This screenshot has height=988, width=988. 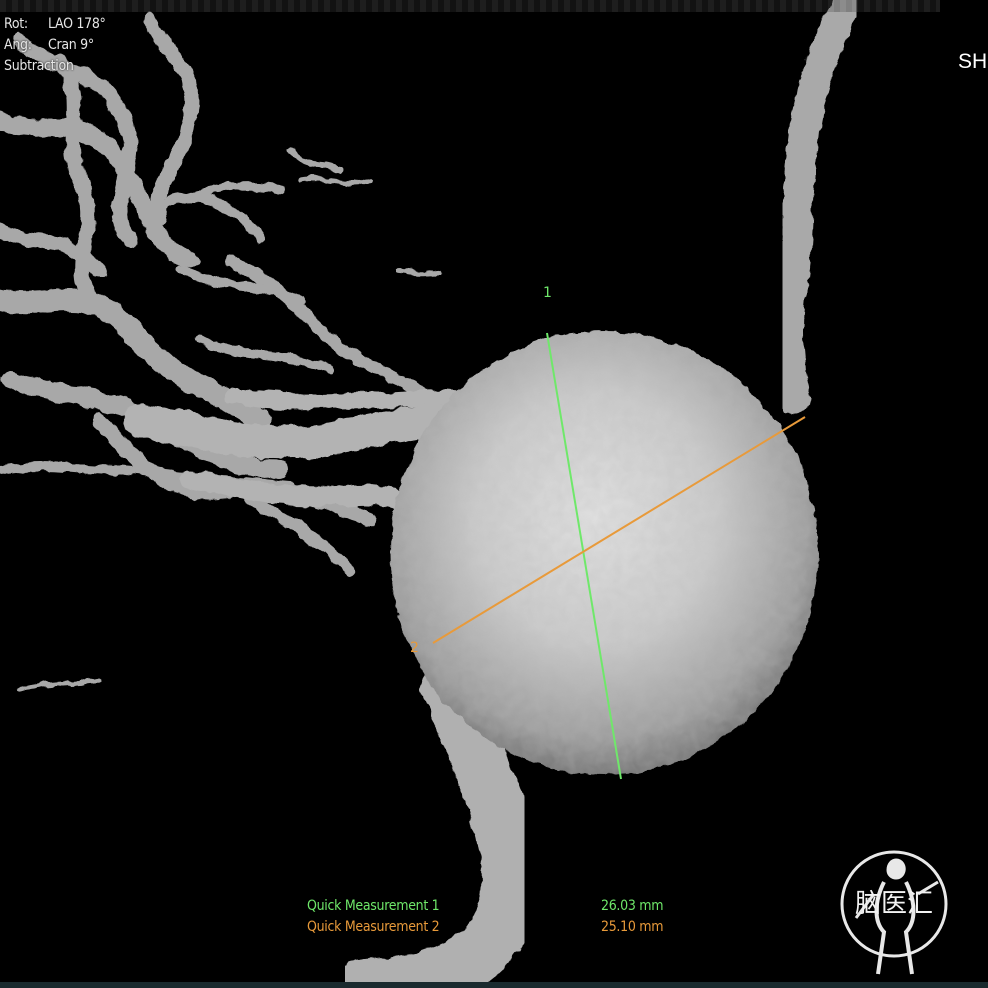 I want to click on measurement-2-name: Quick Measurement 2, so click(x=373, y=927).